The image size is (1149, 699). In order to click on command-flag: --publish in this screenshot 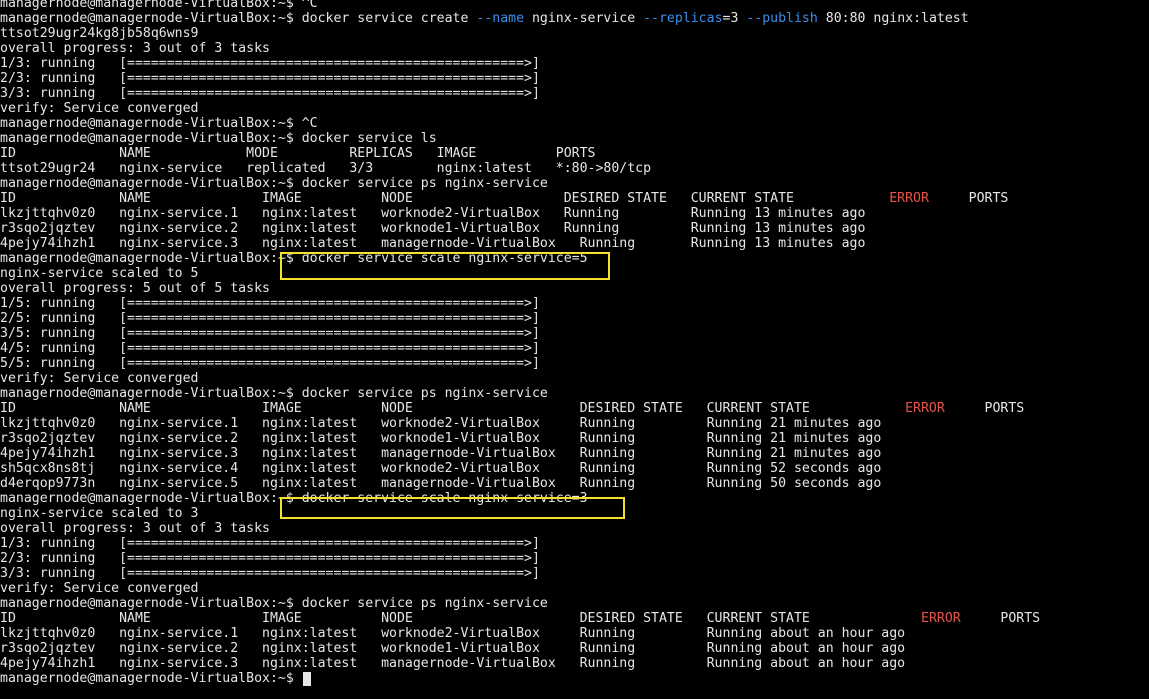, I will do `click(782, 18)`.